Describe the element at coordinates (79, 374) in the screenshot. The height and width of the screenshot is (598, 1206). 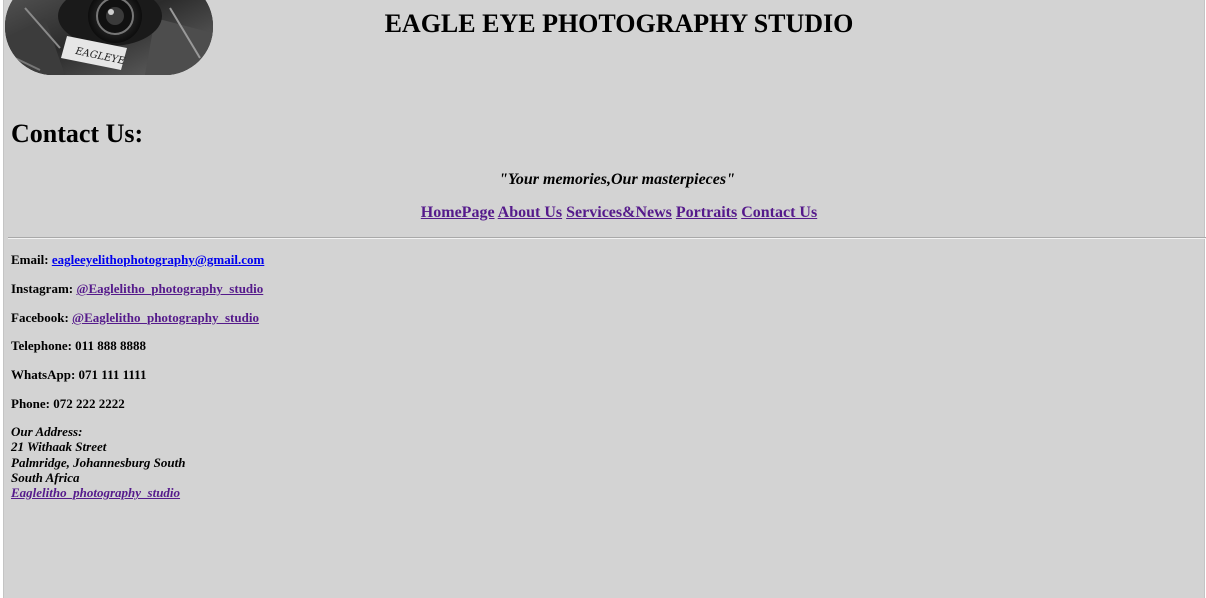
I see `whatsapp-text: WhatsApp: 071 111 1111` at that location.